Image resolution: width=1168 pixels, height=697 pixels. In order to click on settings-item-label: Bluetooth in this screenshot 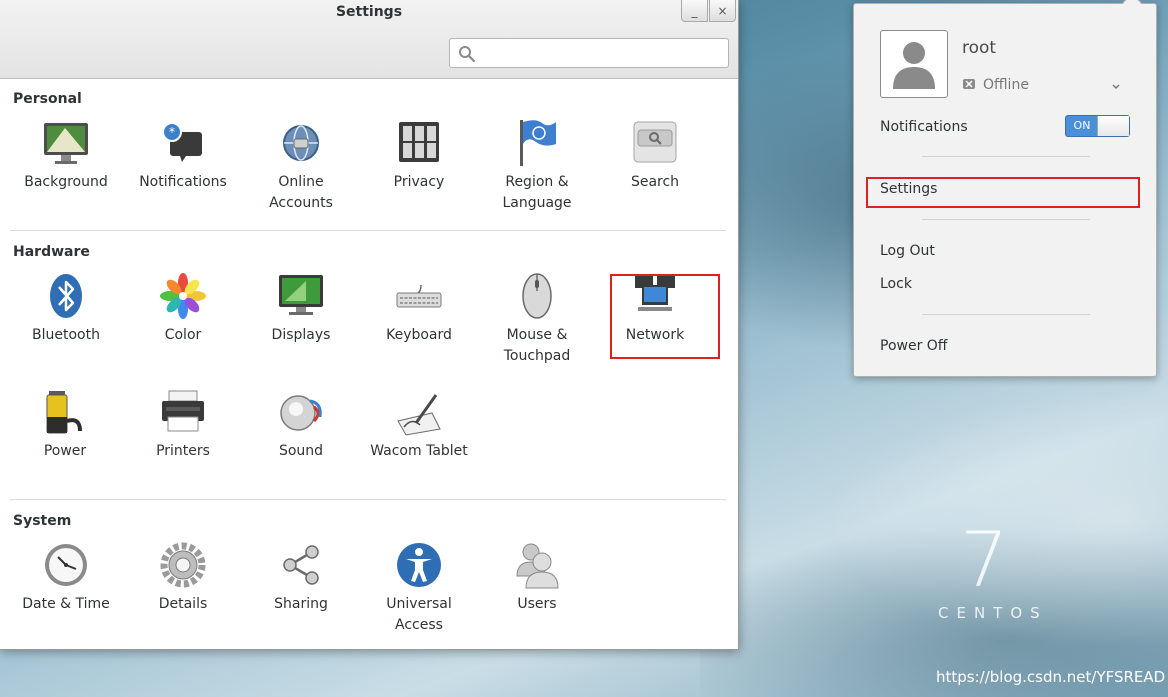, I will do `click(66, 335)`.